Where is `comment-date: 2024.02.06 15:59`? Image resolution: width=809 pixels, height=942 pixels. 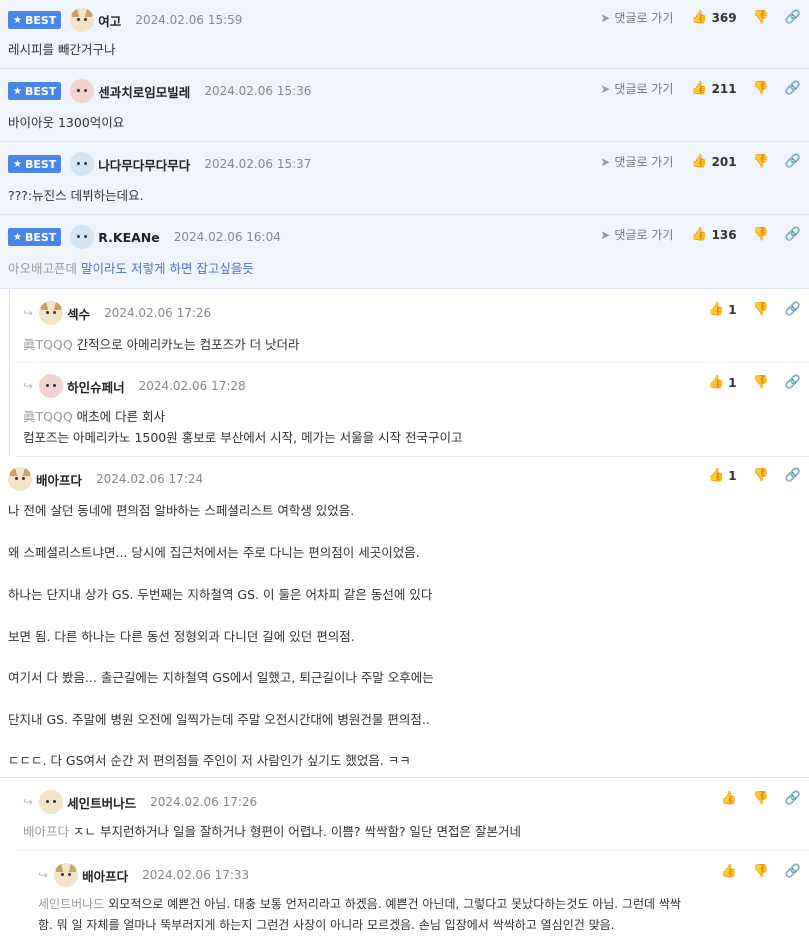
comment-date: 2024.02.06 15:59 is located at coordinates (189, 20).